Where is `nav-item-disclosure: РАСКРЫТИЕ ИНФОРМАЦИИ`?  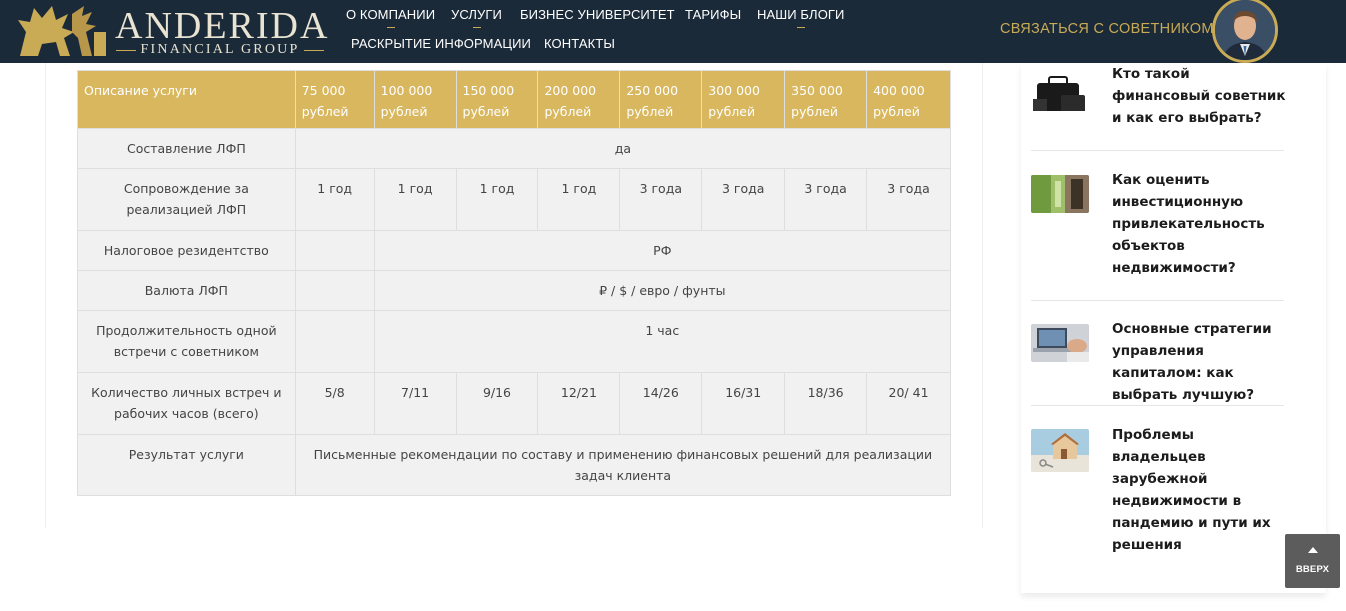 nav-item-disclosure: РАСКРЫТИЕ ИНФОРМАЦИИ is located at coordinates (441, 43).